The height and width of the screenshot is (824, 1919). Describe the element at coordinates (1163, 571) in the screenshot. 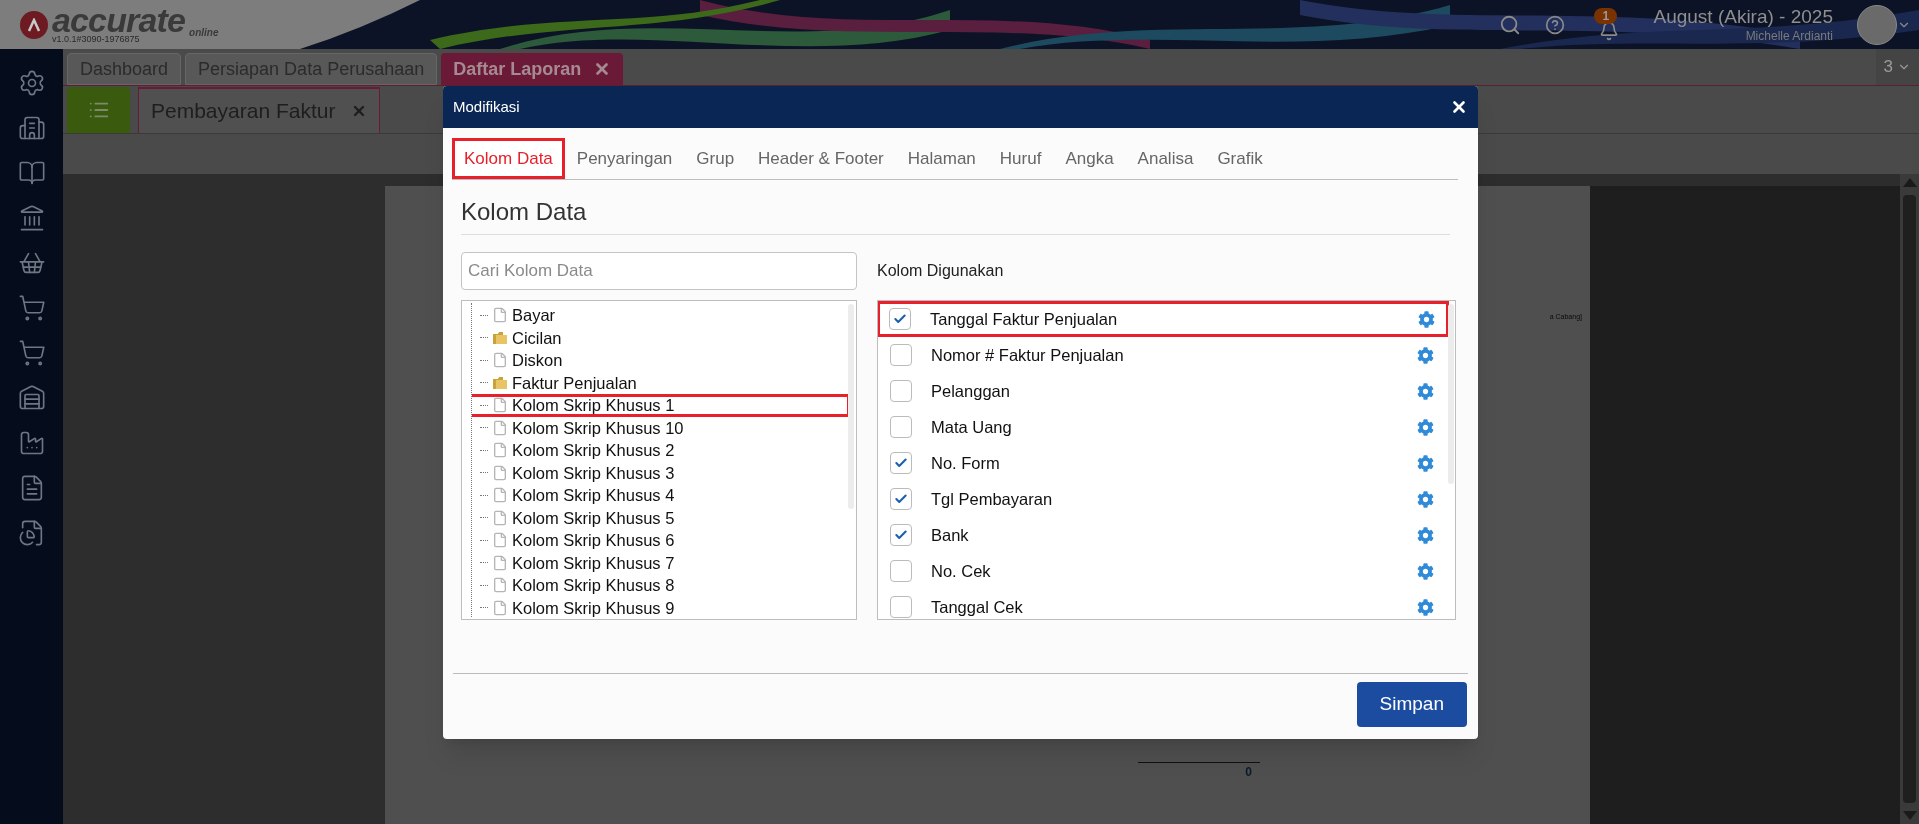

I see `used-column-row: No. Cek` at that location.